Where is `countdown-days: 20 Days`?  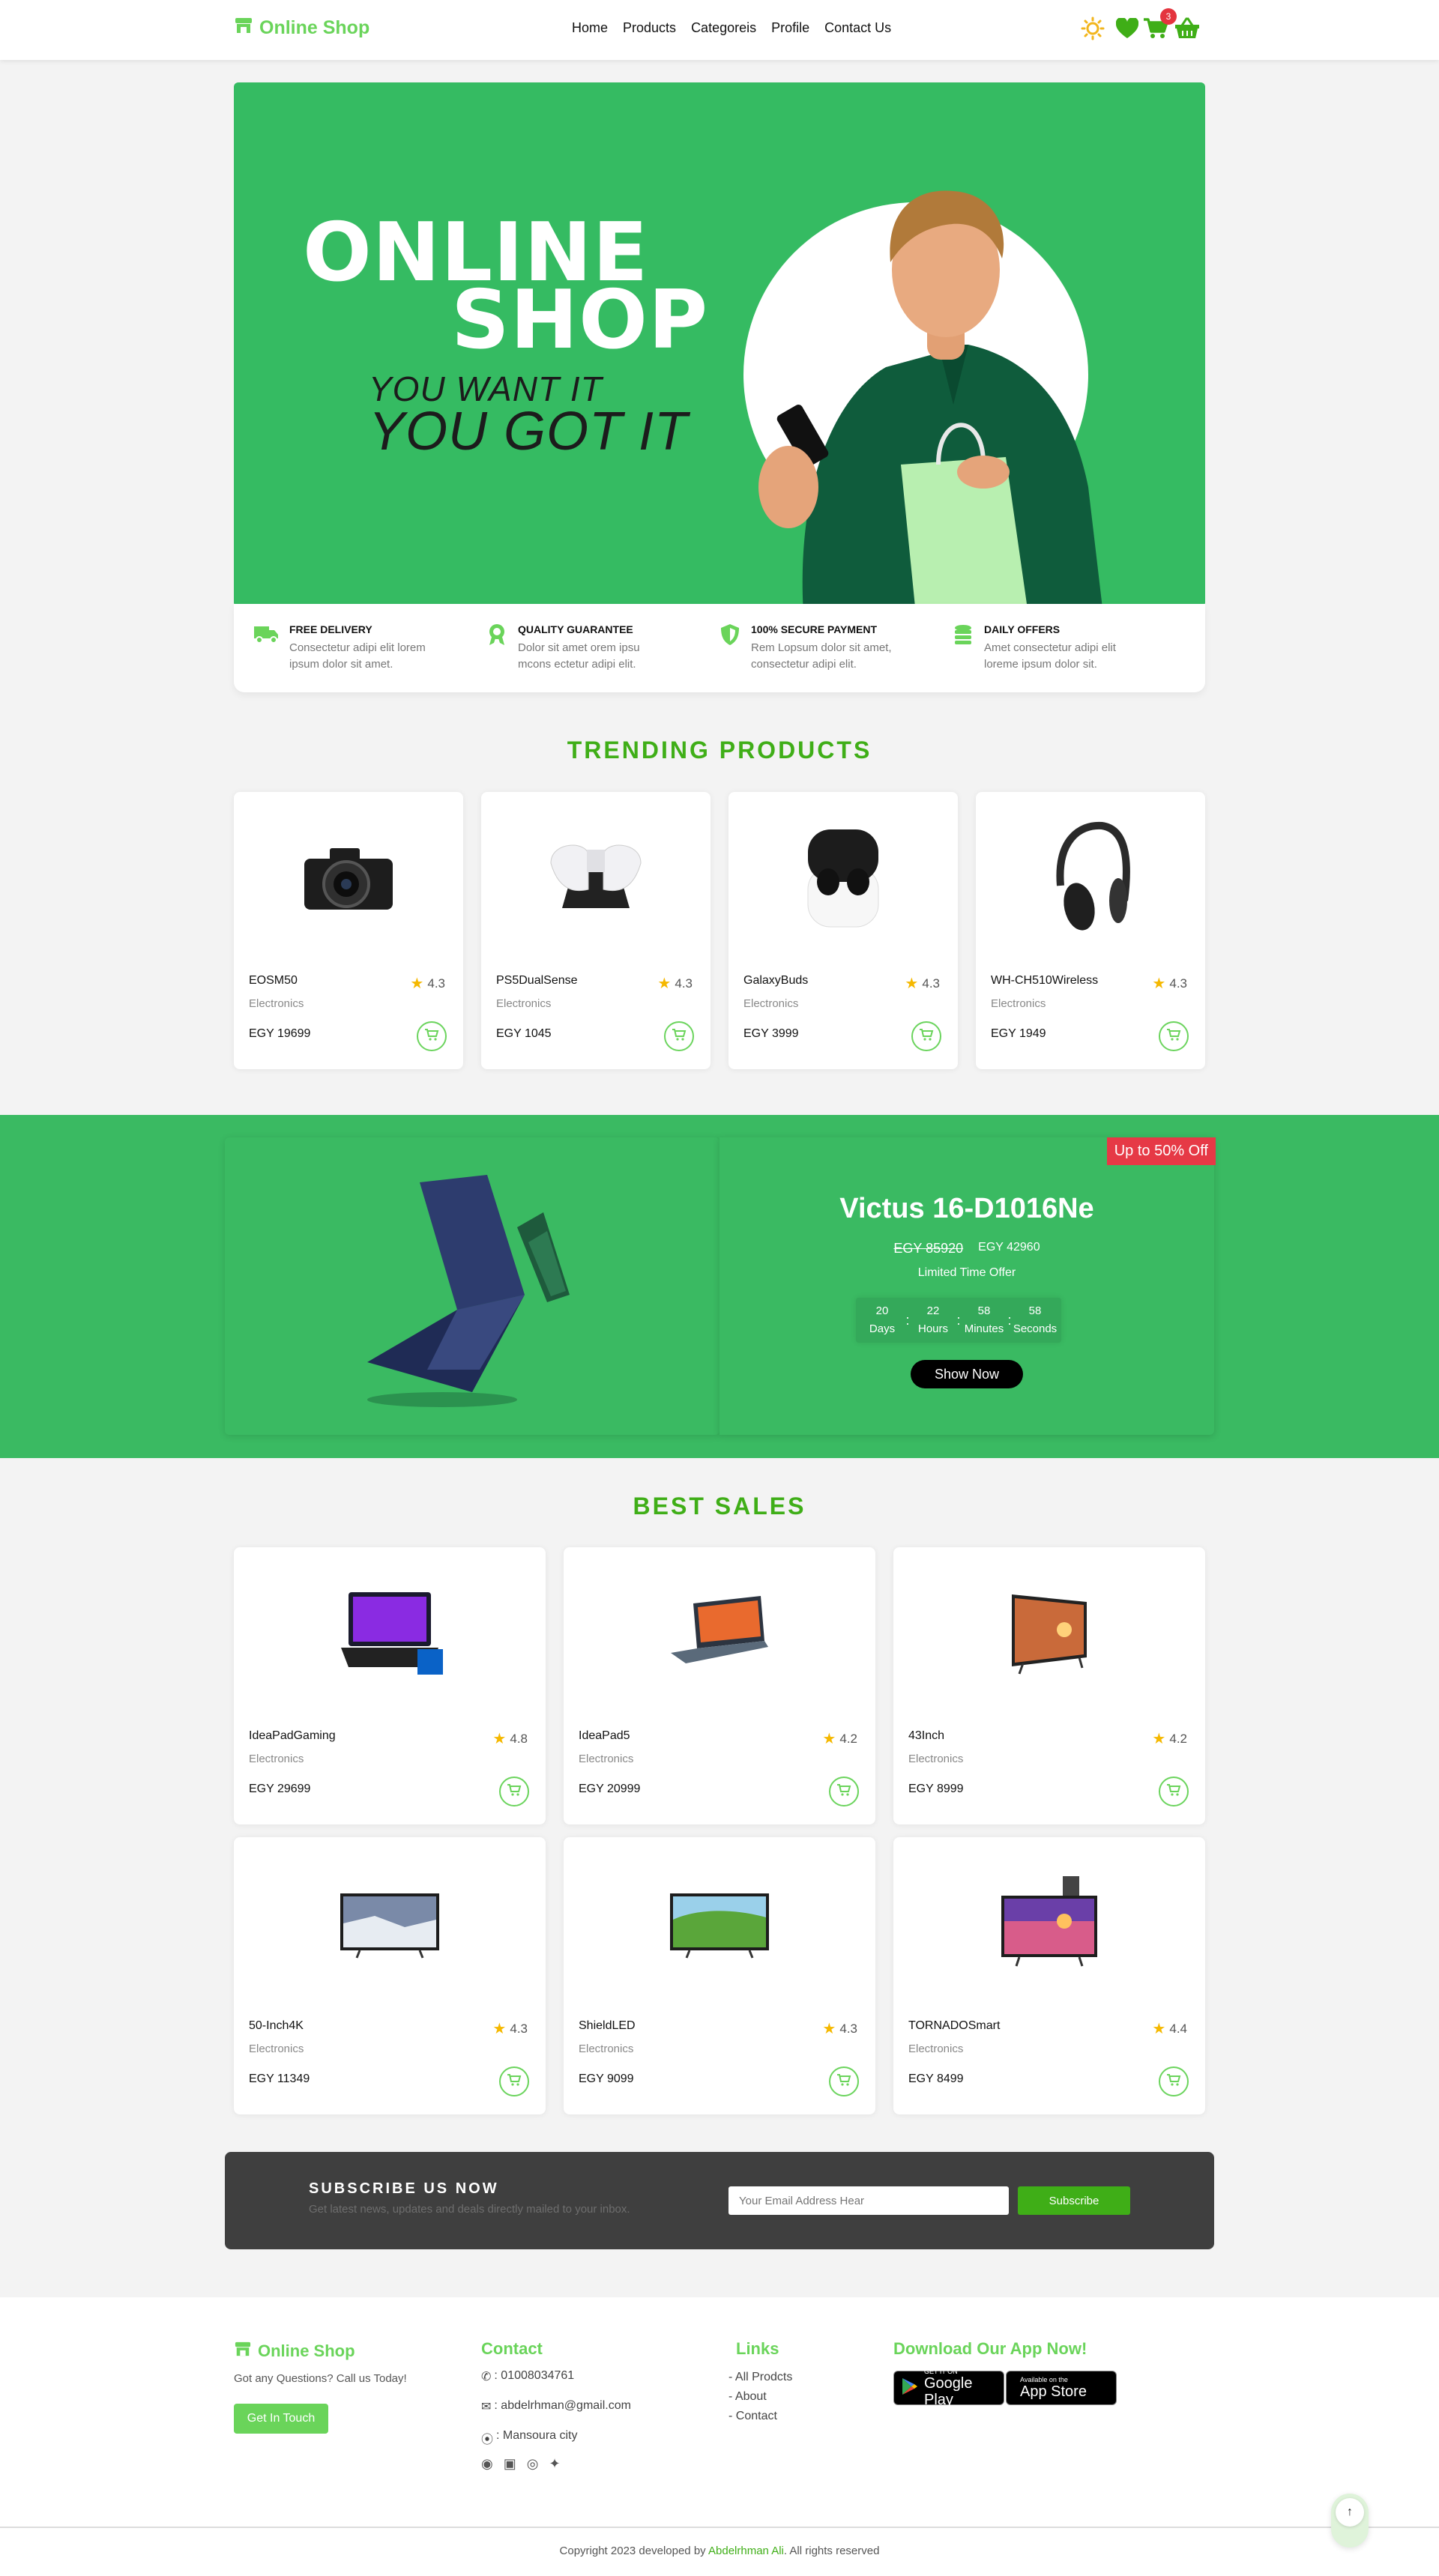 countdown-days: 20 Days is located at coordinates (882, 1319).